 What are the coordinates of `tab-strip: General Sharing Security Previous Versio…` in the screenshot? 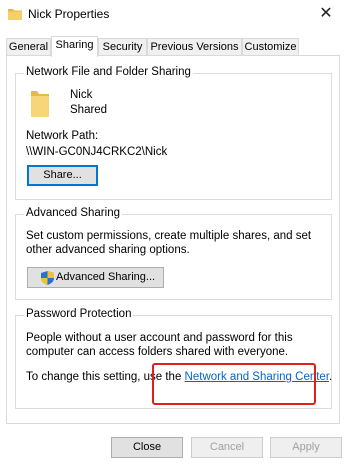 It's located at (173, 46).